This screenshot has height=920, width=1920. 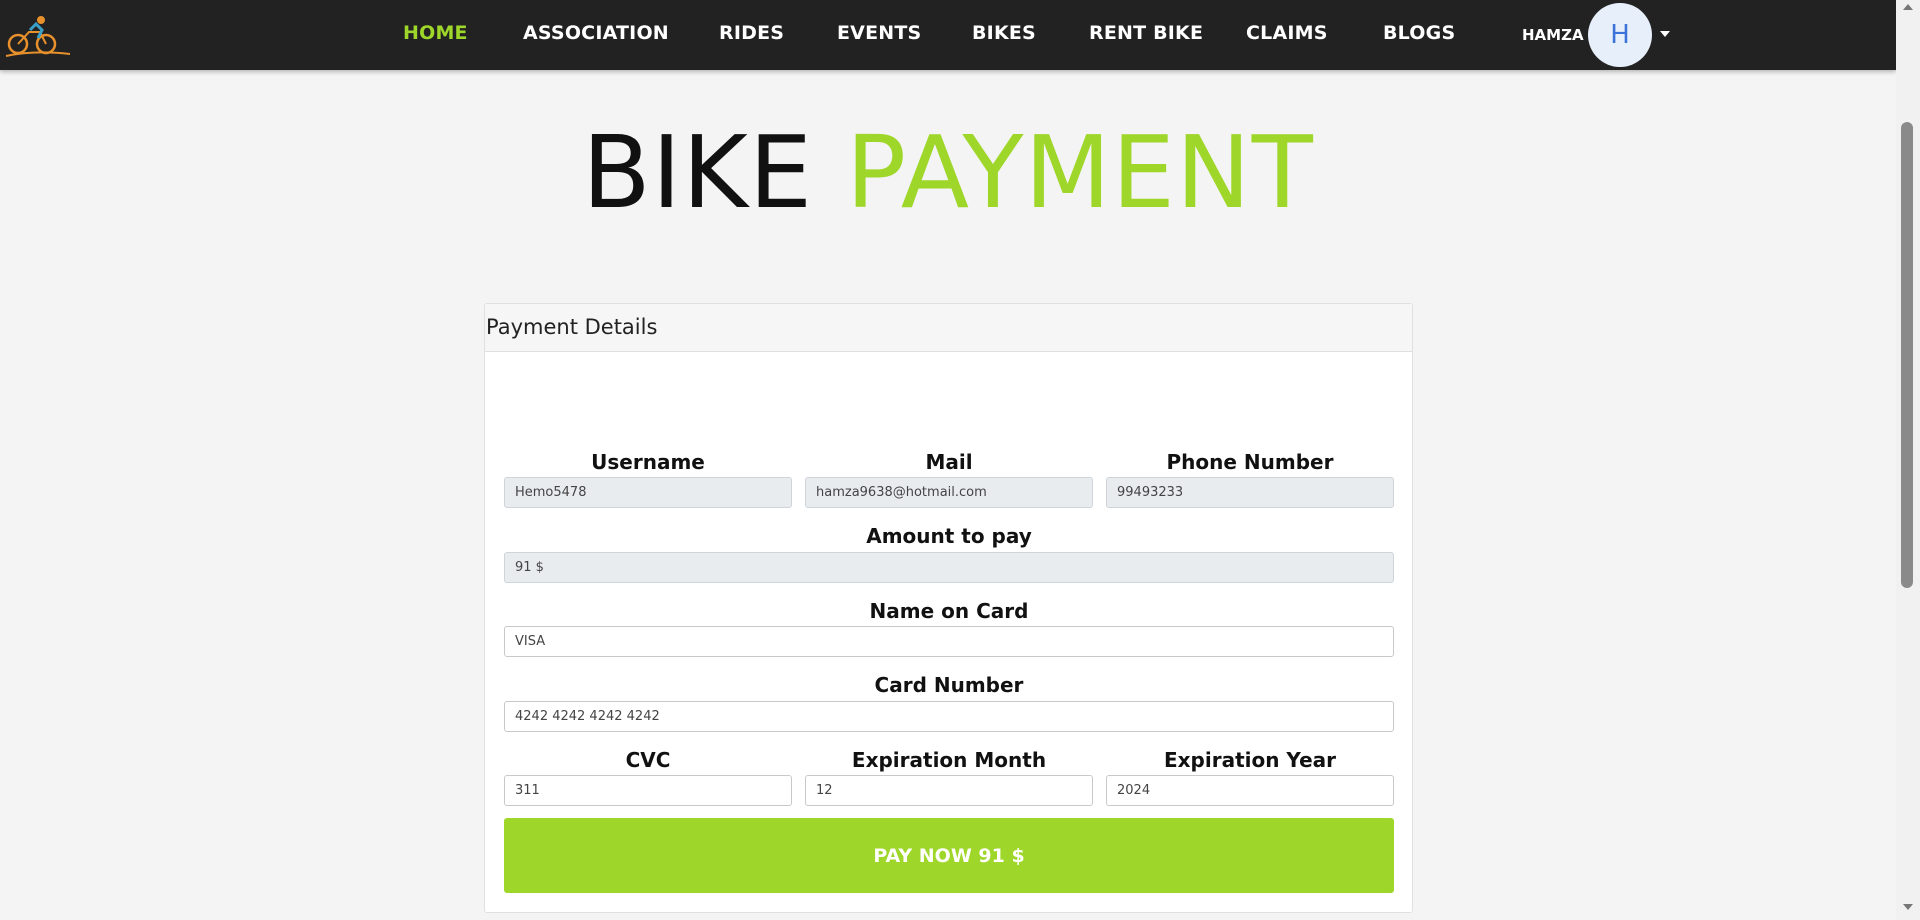 I want to click on expiration-year-field, so click(x=1250, y=790).